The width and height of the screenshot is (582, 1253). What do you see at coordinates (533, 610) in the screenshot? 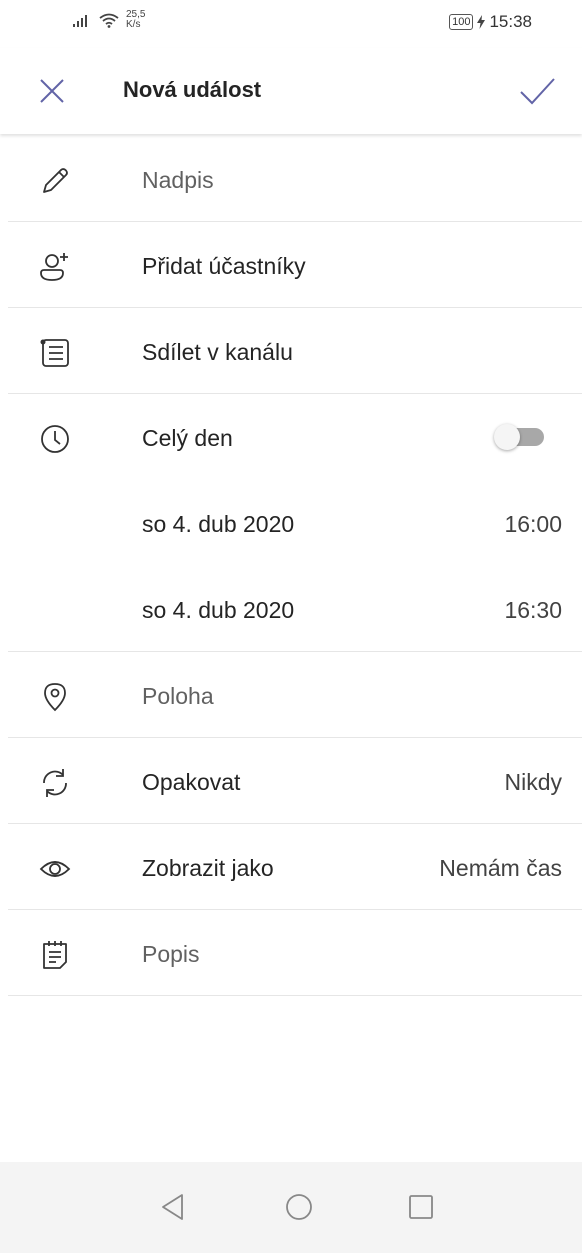
I see `end-time: 16:30` at bounding box center [533, 610].